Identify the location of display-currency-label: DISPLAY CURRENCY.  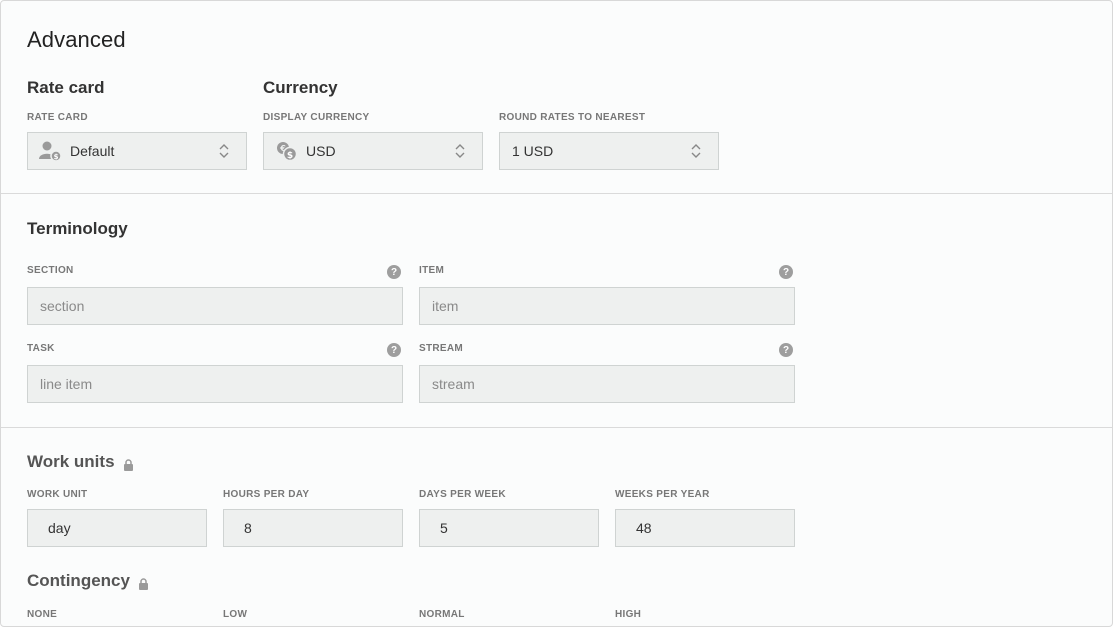
(316, 117).